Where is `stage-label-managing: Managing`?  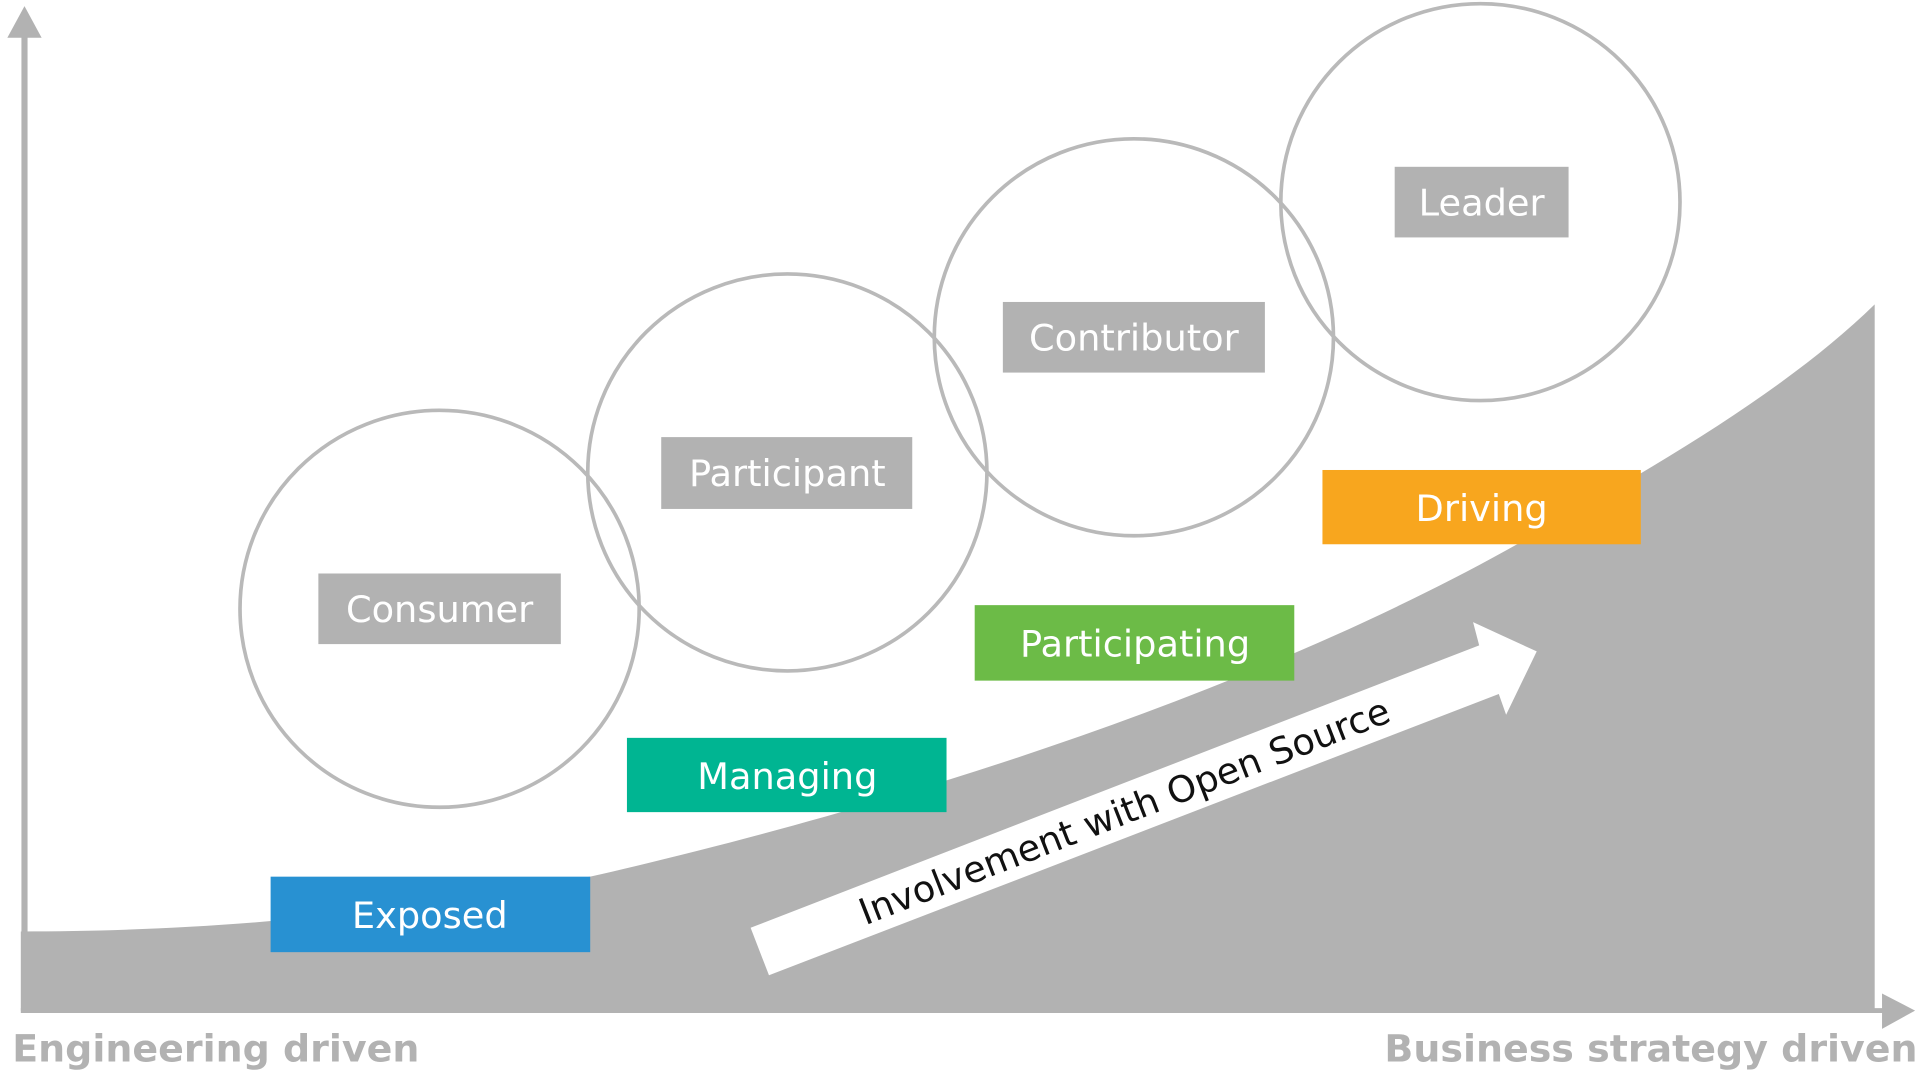
stage-label-managing: Managing is located at coordinates (786, 775).